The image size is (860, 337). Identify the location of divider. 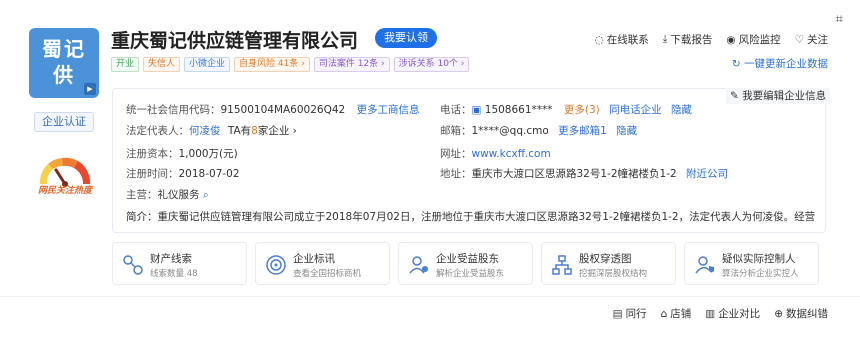
(430, 296).